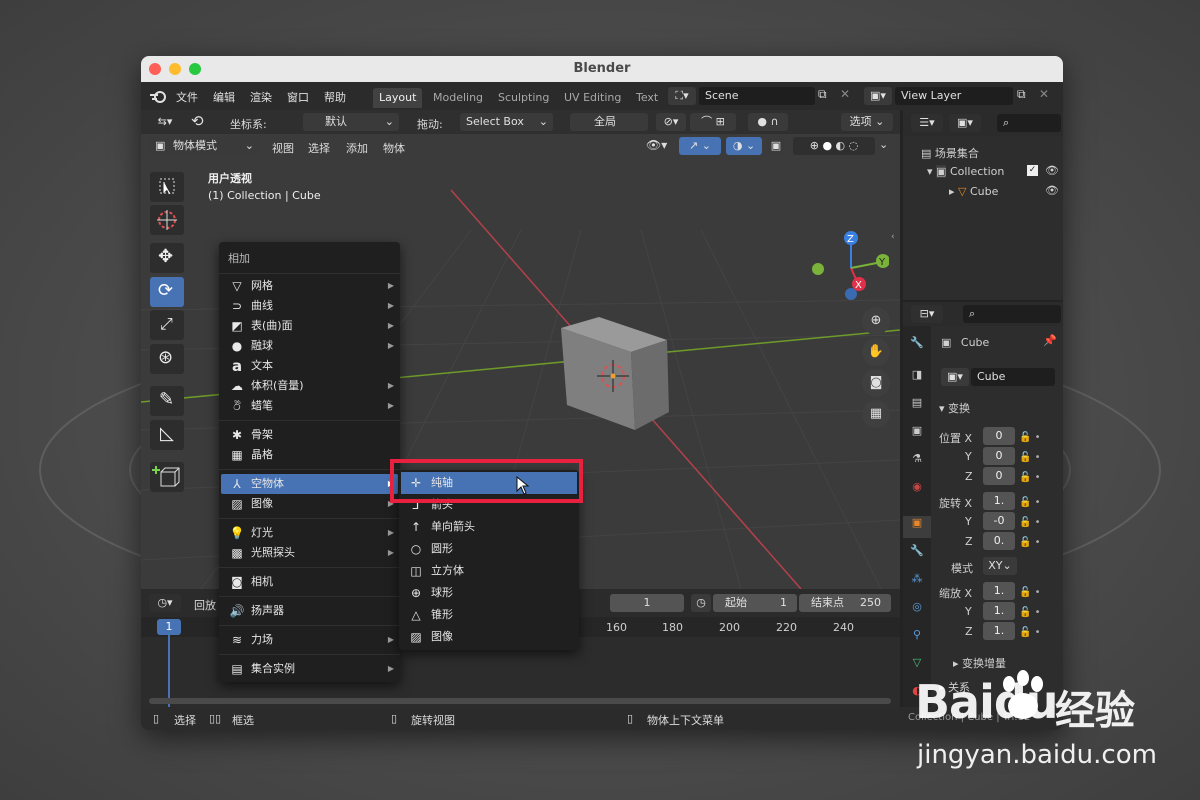 This screenshot has height=800, width=1200. What do you see at coordinates (357, 148) in the screenshot?
I see `menu-add: 添加` at bounding box center [357, 148].